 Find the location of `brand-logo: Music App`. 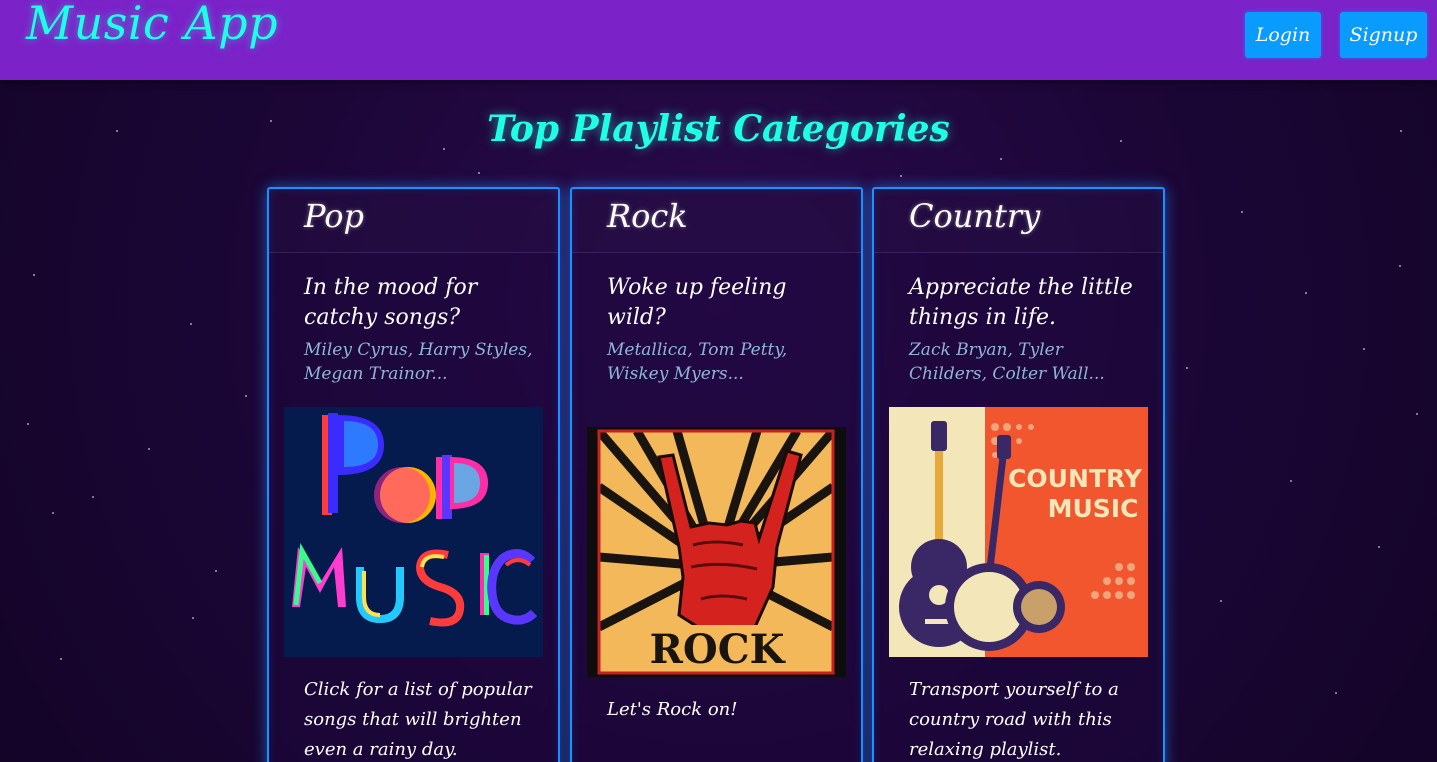

brand-logo: Music App is located at coordinates (152, 25).